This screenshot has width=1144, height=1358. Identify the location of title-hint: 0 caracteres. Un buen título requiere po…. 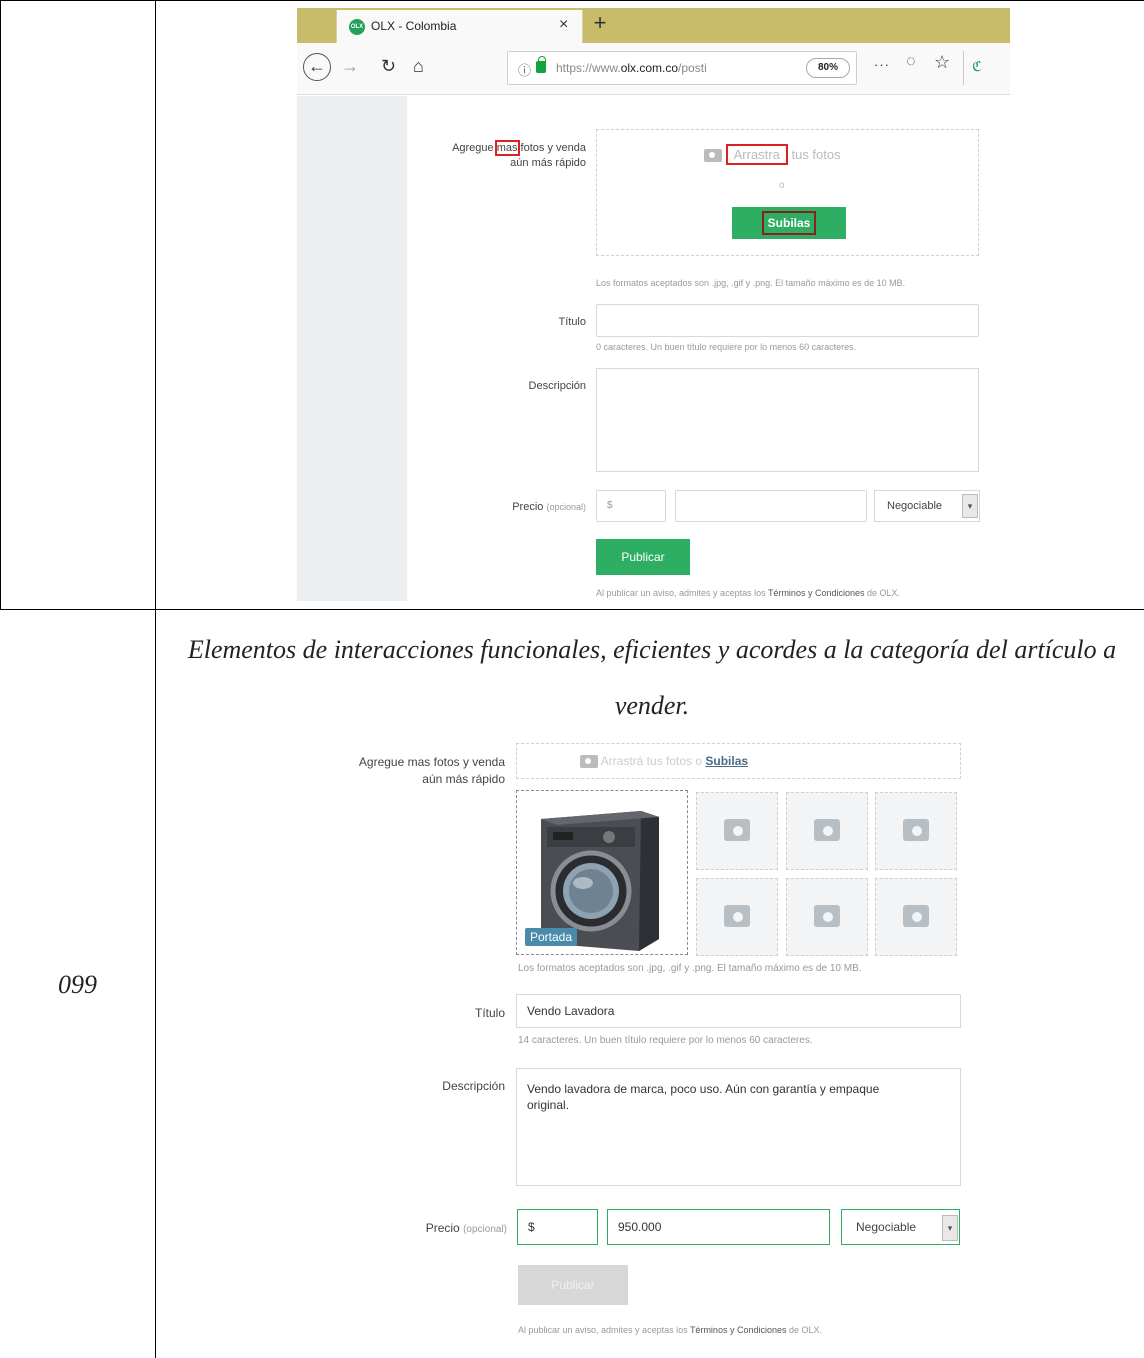
(726, 347).